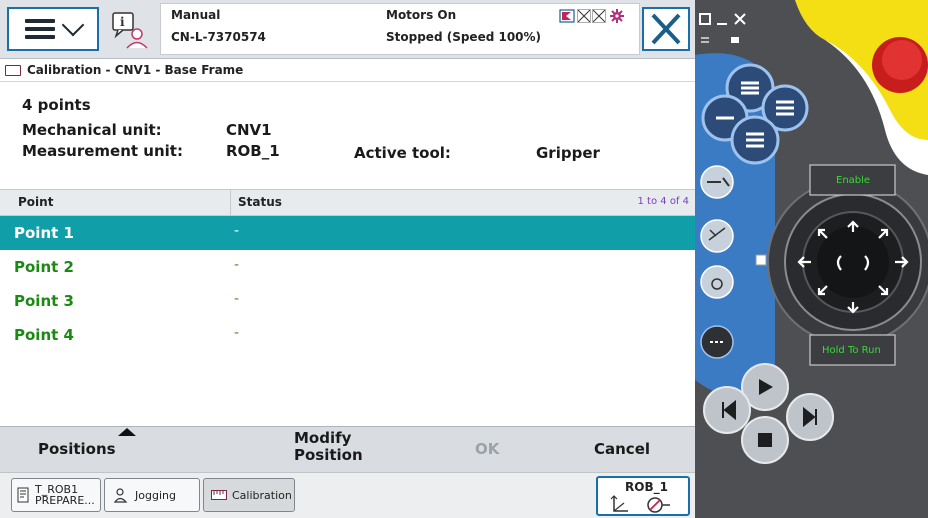 The height and width of the screenshot is (518, 928). What do you see at coordinates (617, 16) in the screenshot?
I see `gear-icon` at bounding box center [617, 16].